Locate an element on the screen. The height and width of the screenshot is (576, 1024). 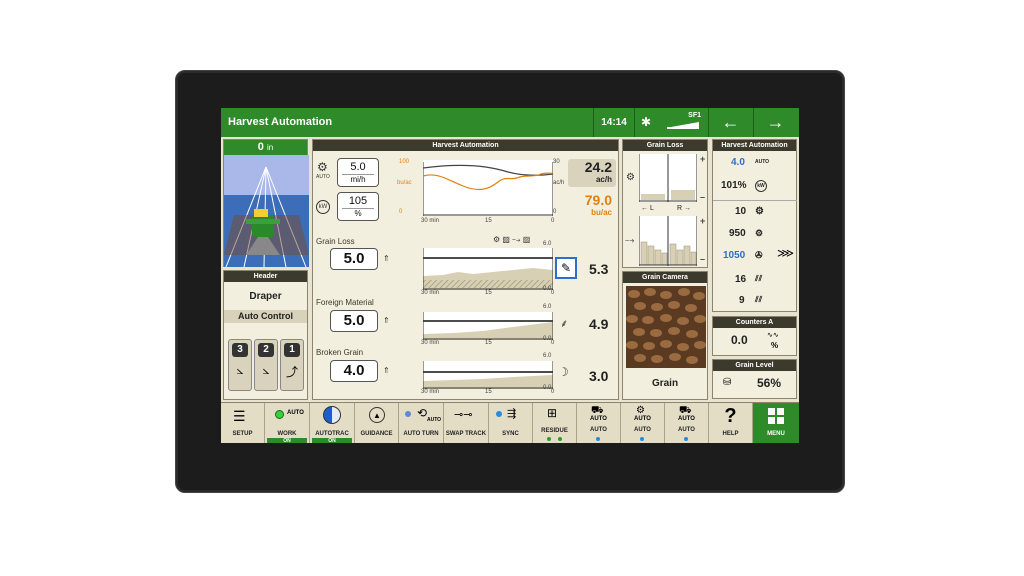
broken-grain-trend-chart is located at coordinates (488, 375).